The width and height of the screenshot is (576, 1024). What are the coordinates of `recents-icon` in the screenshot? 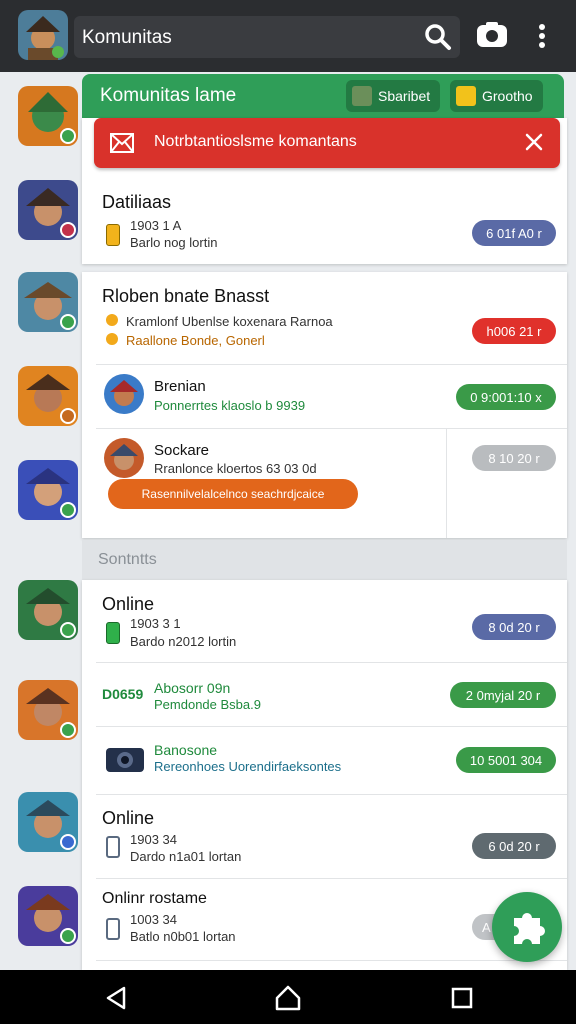 It's located at (462, 998).